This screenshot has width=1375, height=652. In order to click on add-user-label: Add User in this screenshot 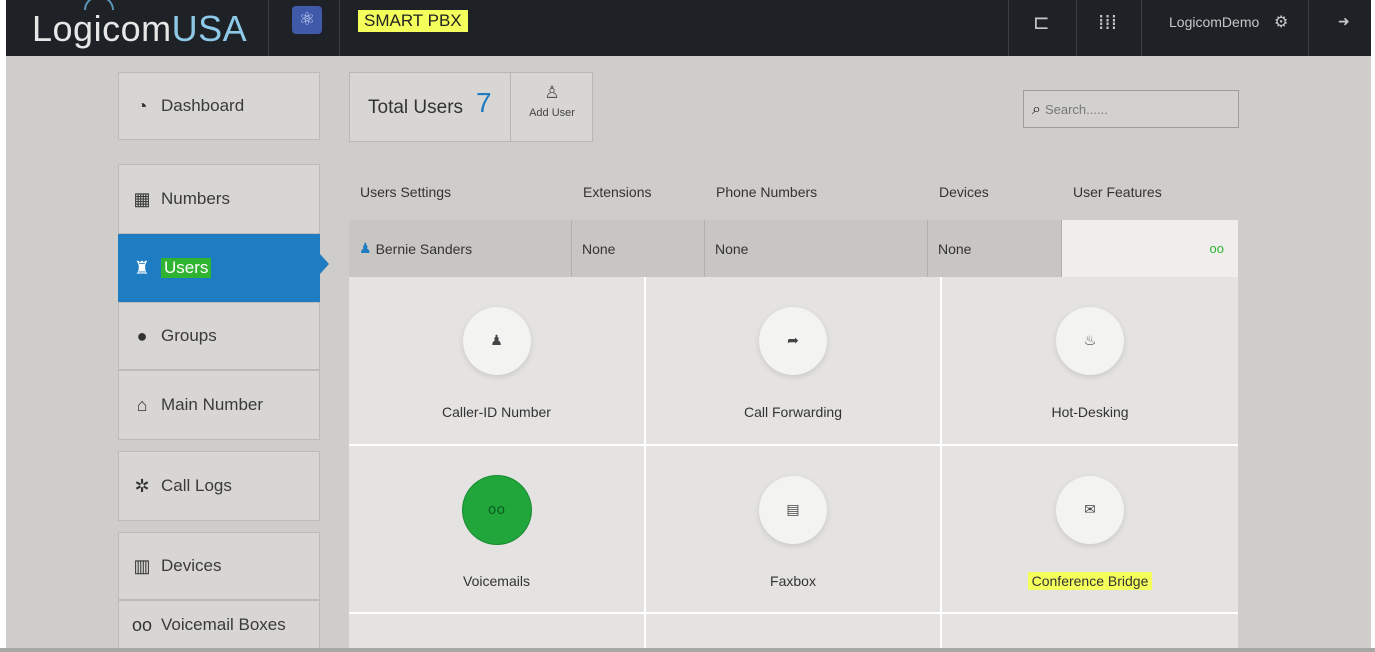, I will do `click(552, 113)`.